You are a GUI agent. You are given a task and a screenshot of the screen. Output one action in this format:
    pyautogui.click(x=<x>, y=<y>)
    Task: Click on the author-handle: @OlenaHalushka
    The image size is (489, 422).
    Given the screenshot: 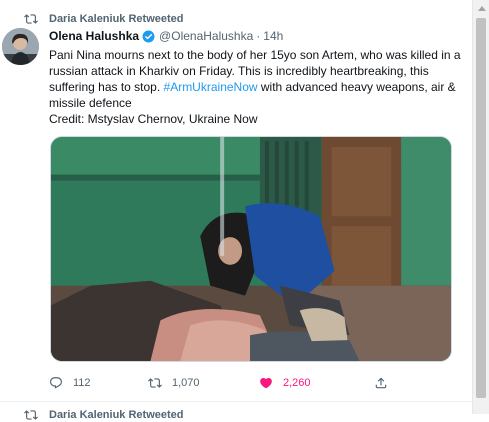 What is the action you would take?
    pyautogui.click(x=206, y=36)
    